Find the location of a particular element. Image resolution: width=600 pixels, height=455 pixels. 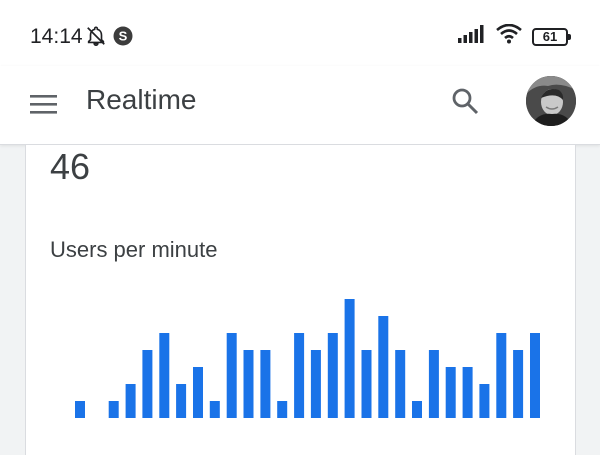

status-bar: 14:14 S 61 is located at coordinates (300, 33).